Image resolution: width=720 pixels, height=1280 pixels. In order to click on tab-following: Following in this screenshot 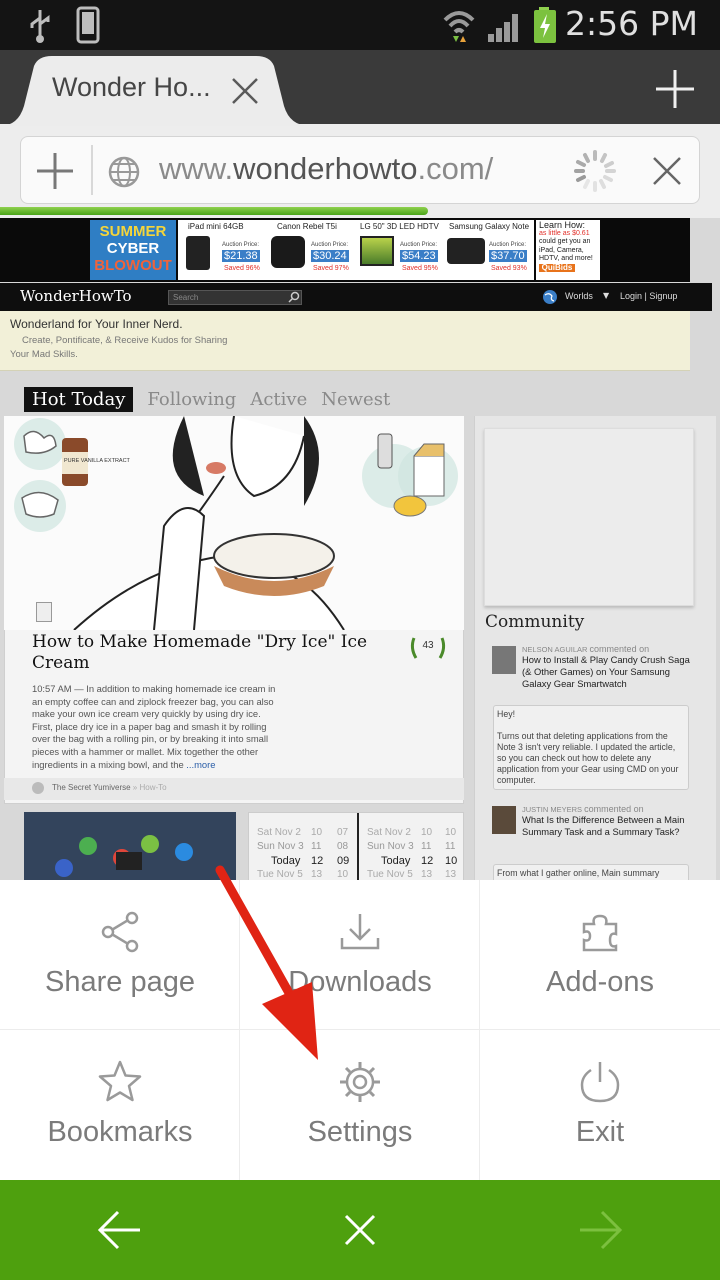, I will do `click(191, 399)`.